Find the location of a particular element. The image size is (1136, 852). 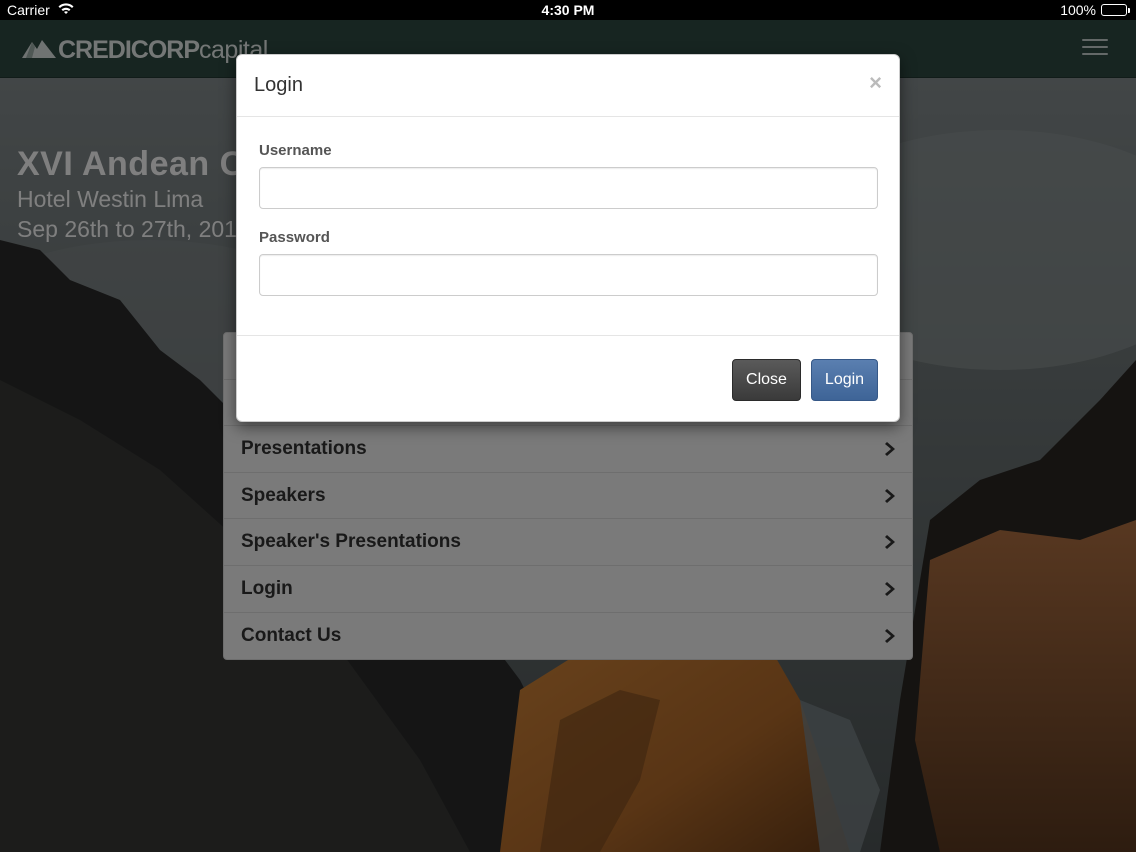

username-input is located at coordinates (568, 188).